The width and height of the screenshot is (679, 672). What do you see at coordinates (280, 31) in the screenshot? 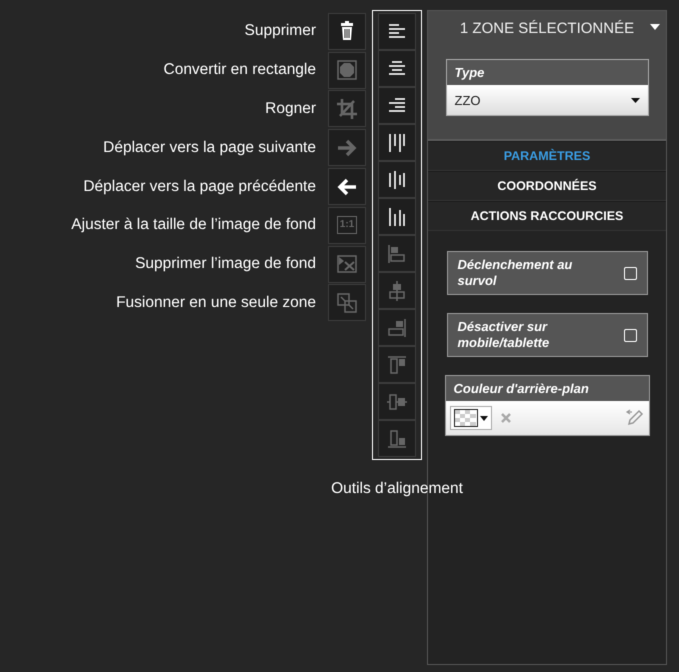
I see `tool-label: Supprimer` at bounding box center [280, 31].